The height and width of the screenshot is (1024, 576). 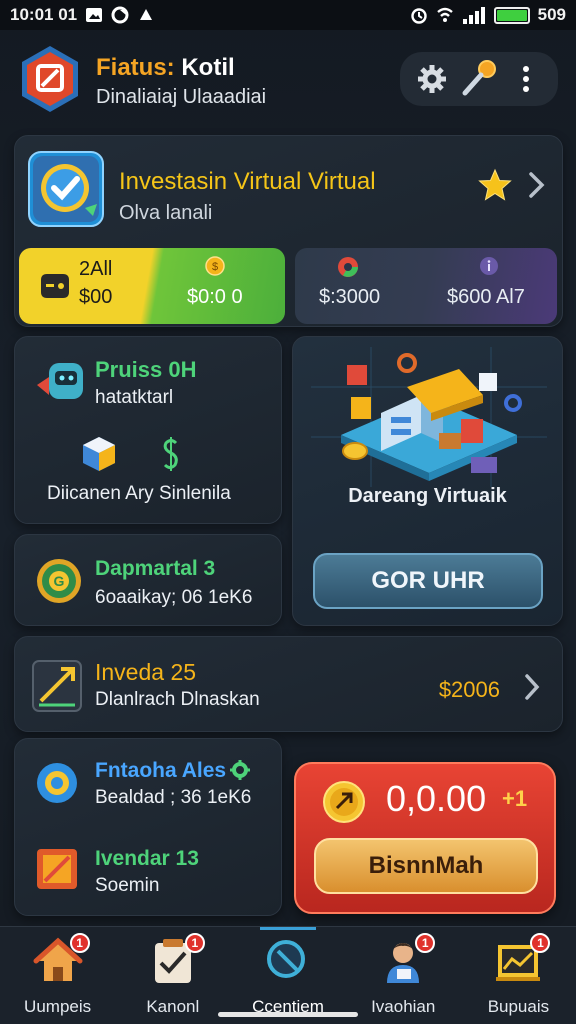 What do you see at coordinates (149, 874) in the screenshot?
I see `ivendar-item: Ivendar 13 Soemin` at bounding box center [149, 874].